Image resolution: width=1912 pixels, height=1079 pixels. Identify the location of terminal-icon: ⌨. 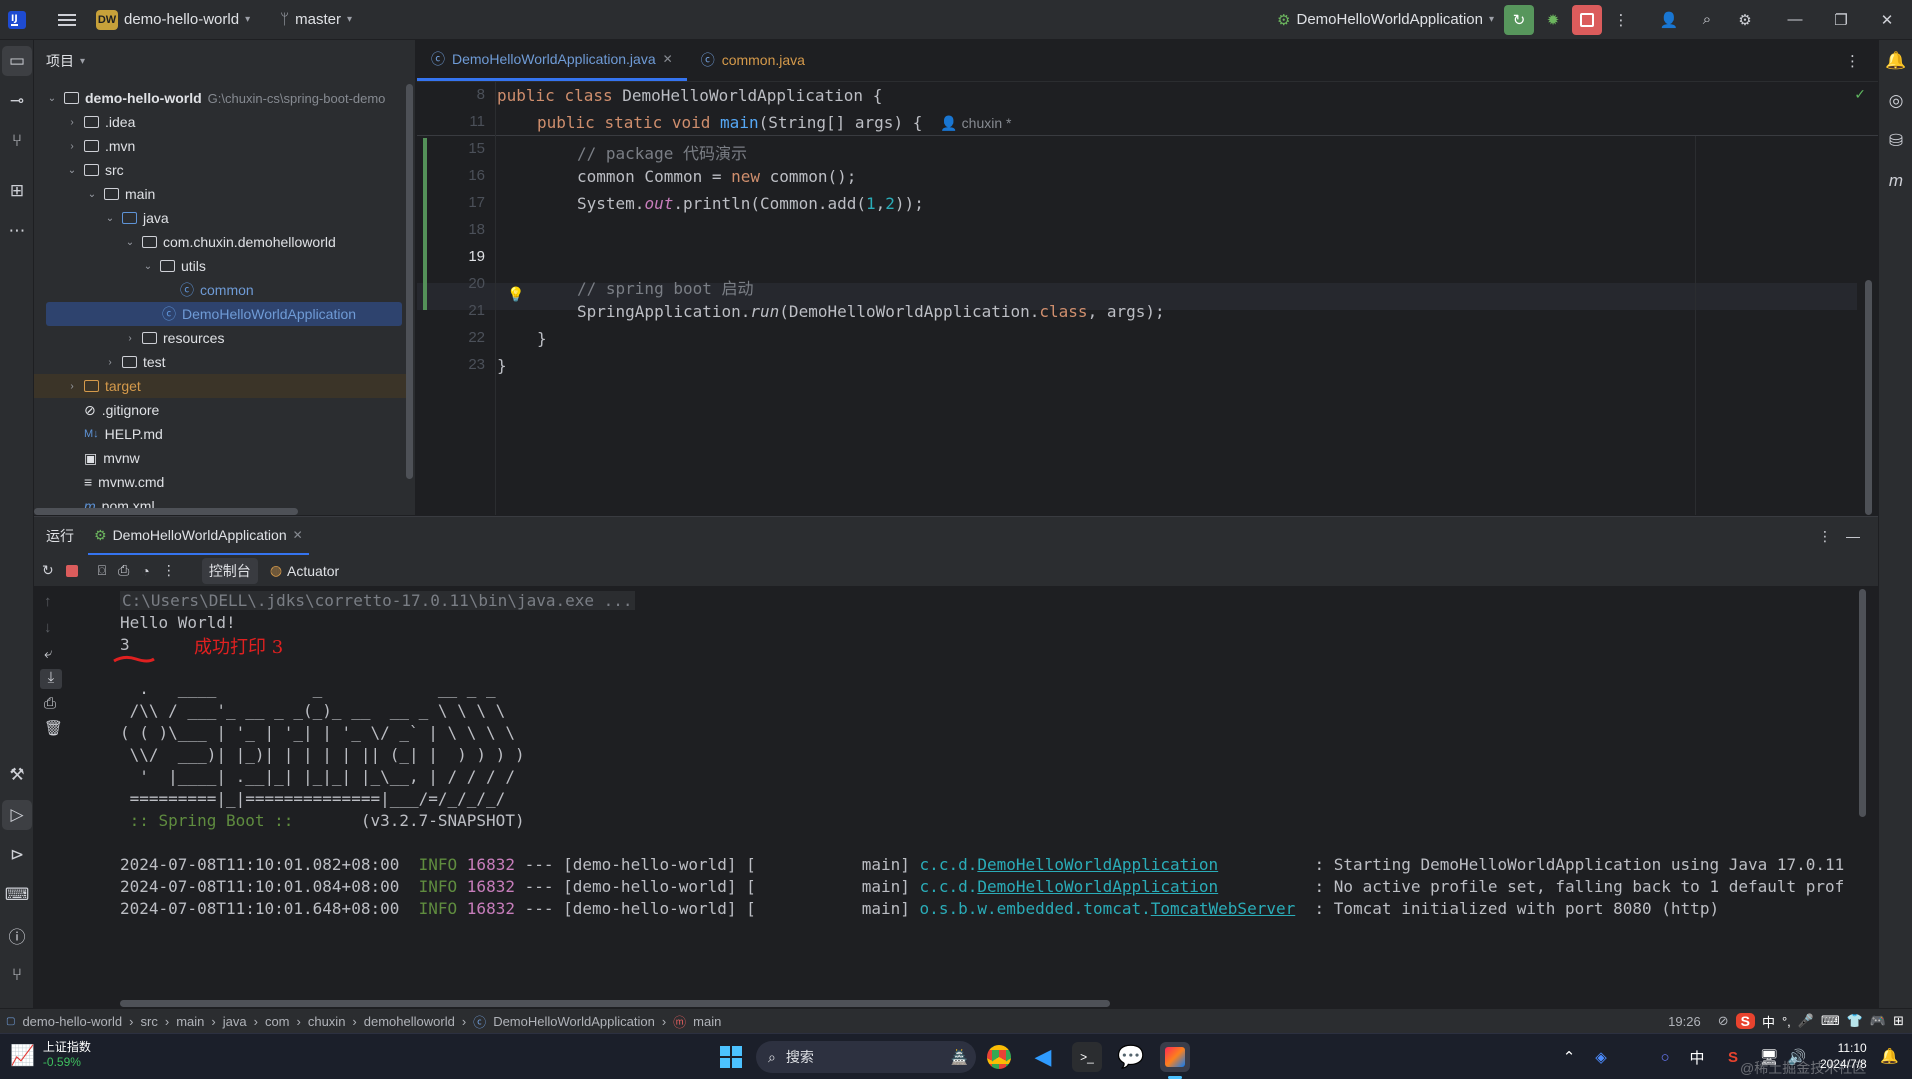
(17, 895).